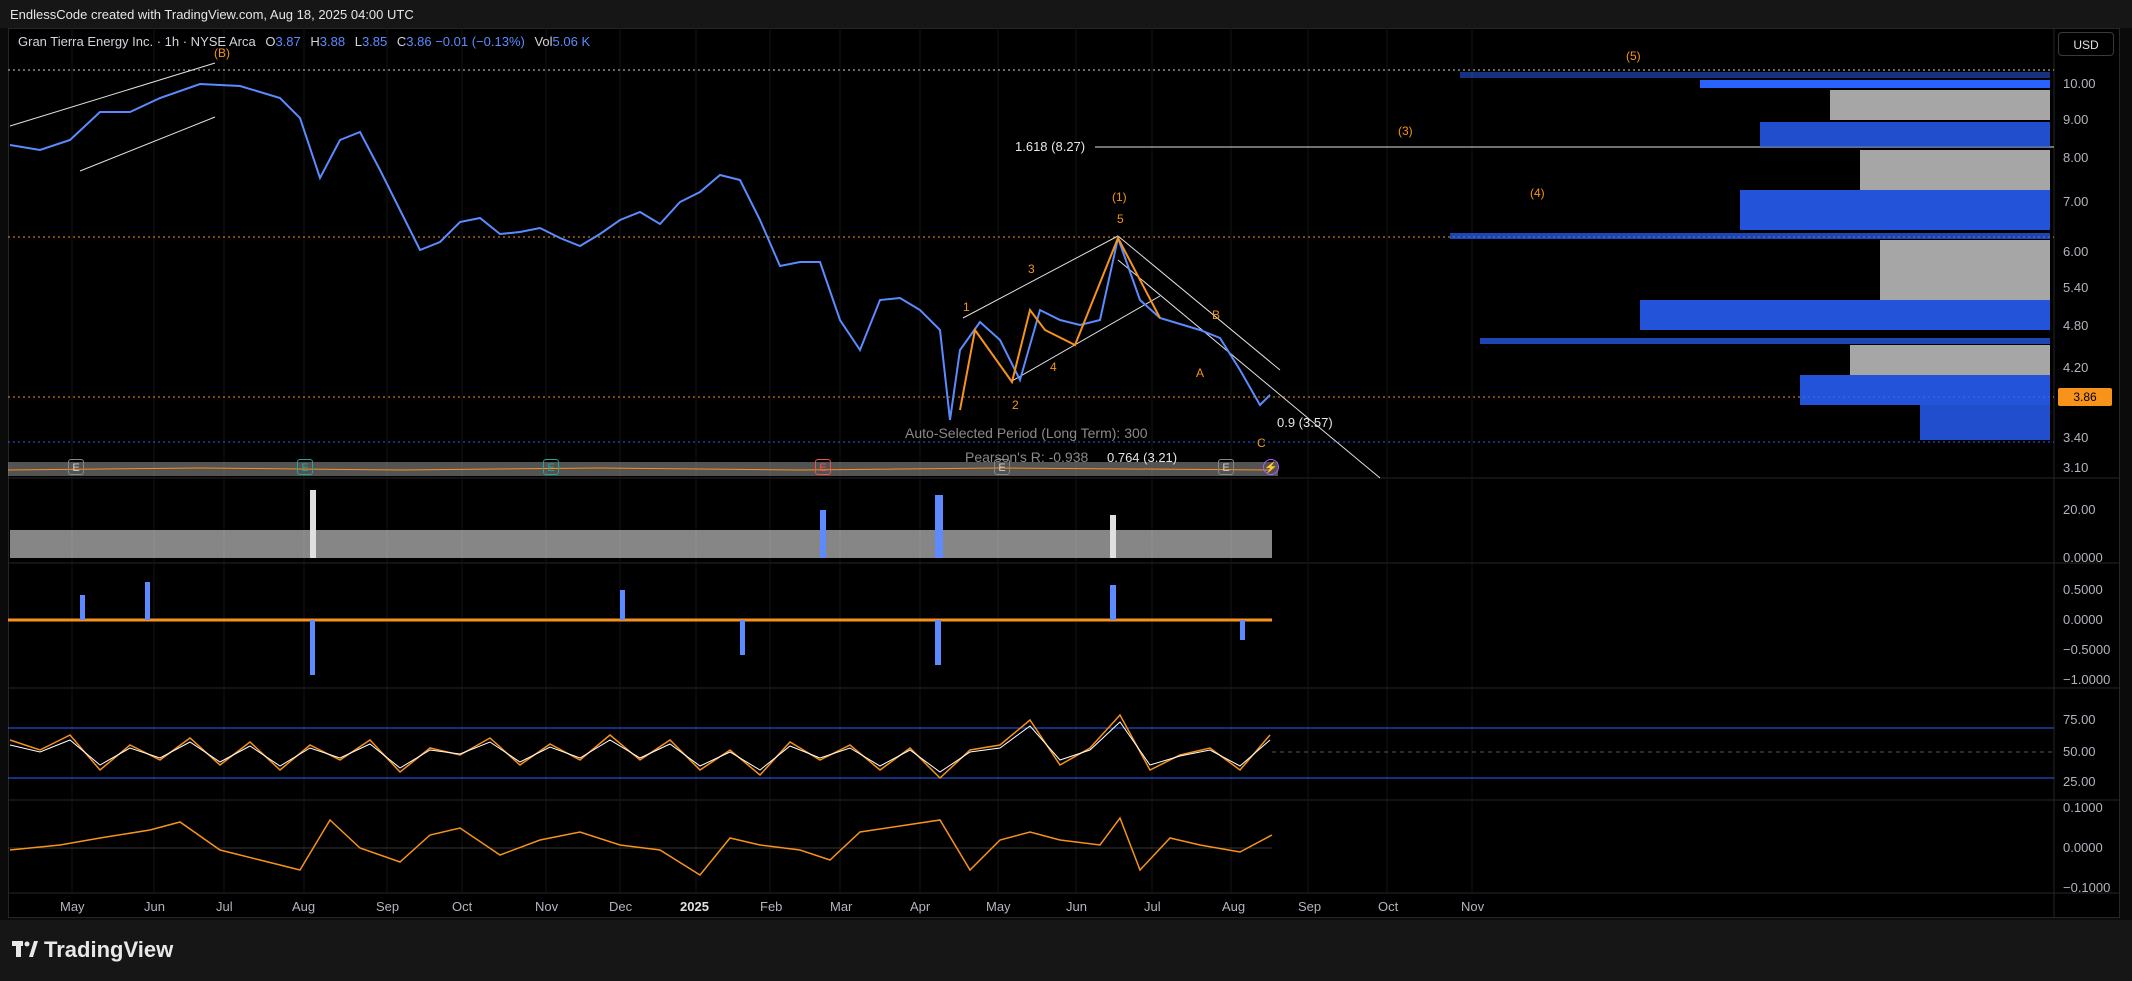 This screenshot has height=981, width=2132. Describe the element at coordinates (1142, 457) in the screenshot. I see `fib-0764-label: 0.764 (3.21)` at that location.